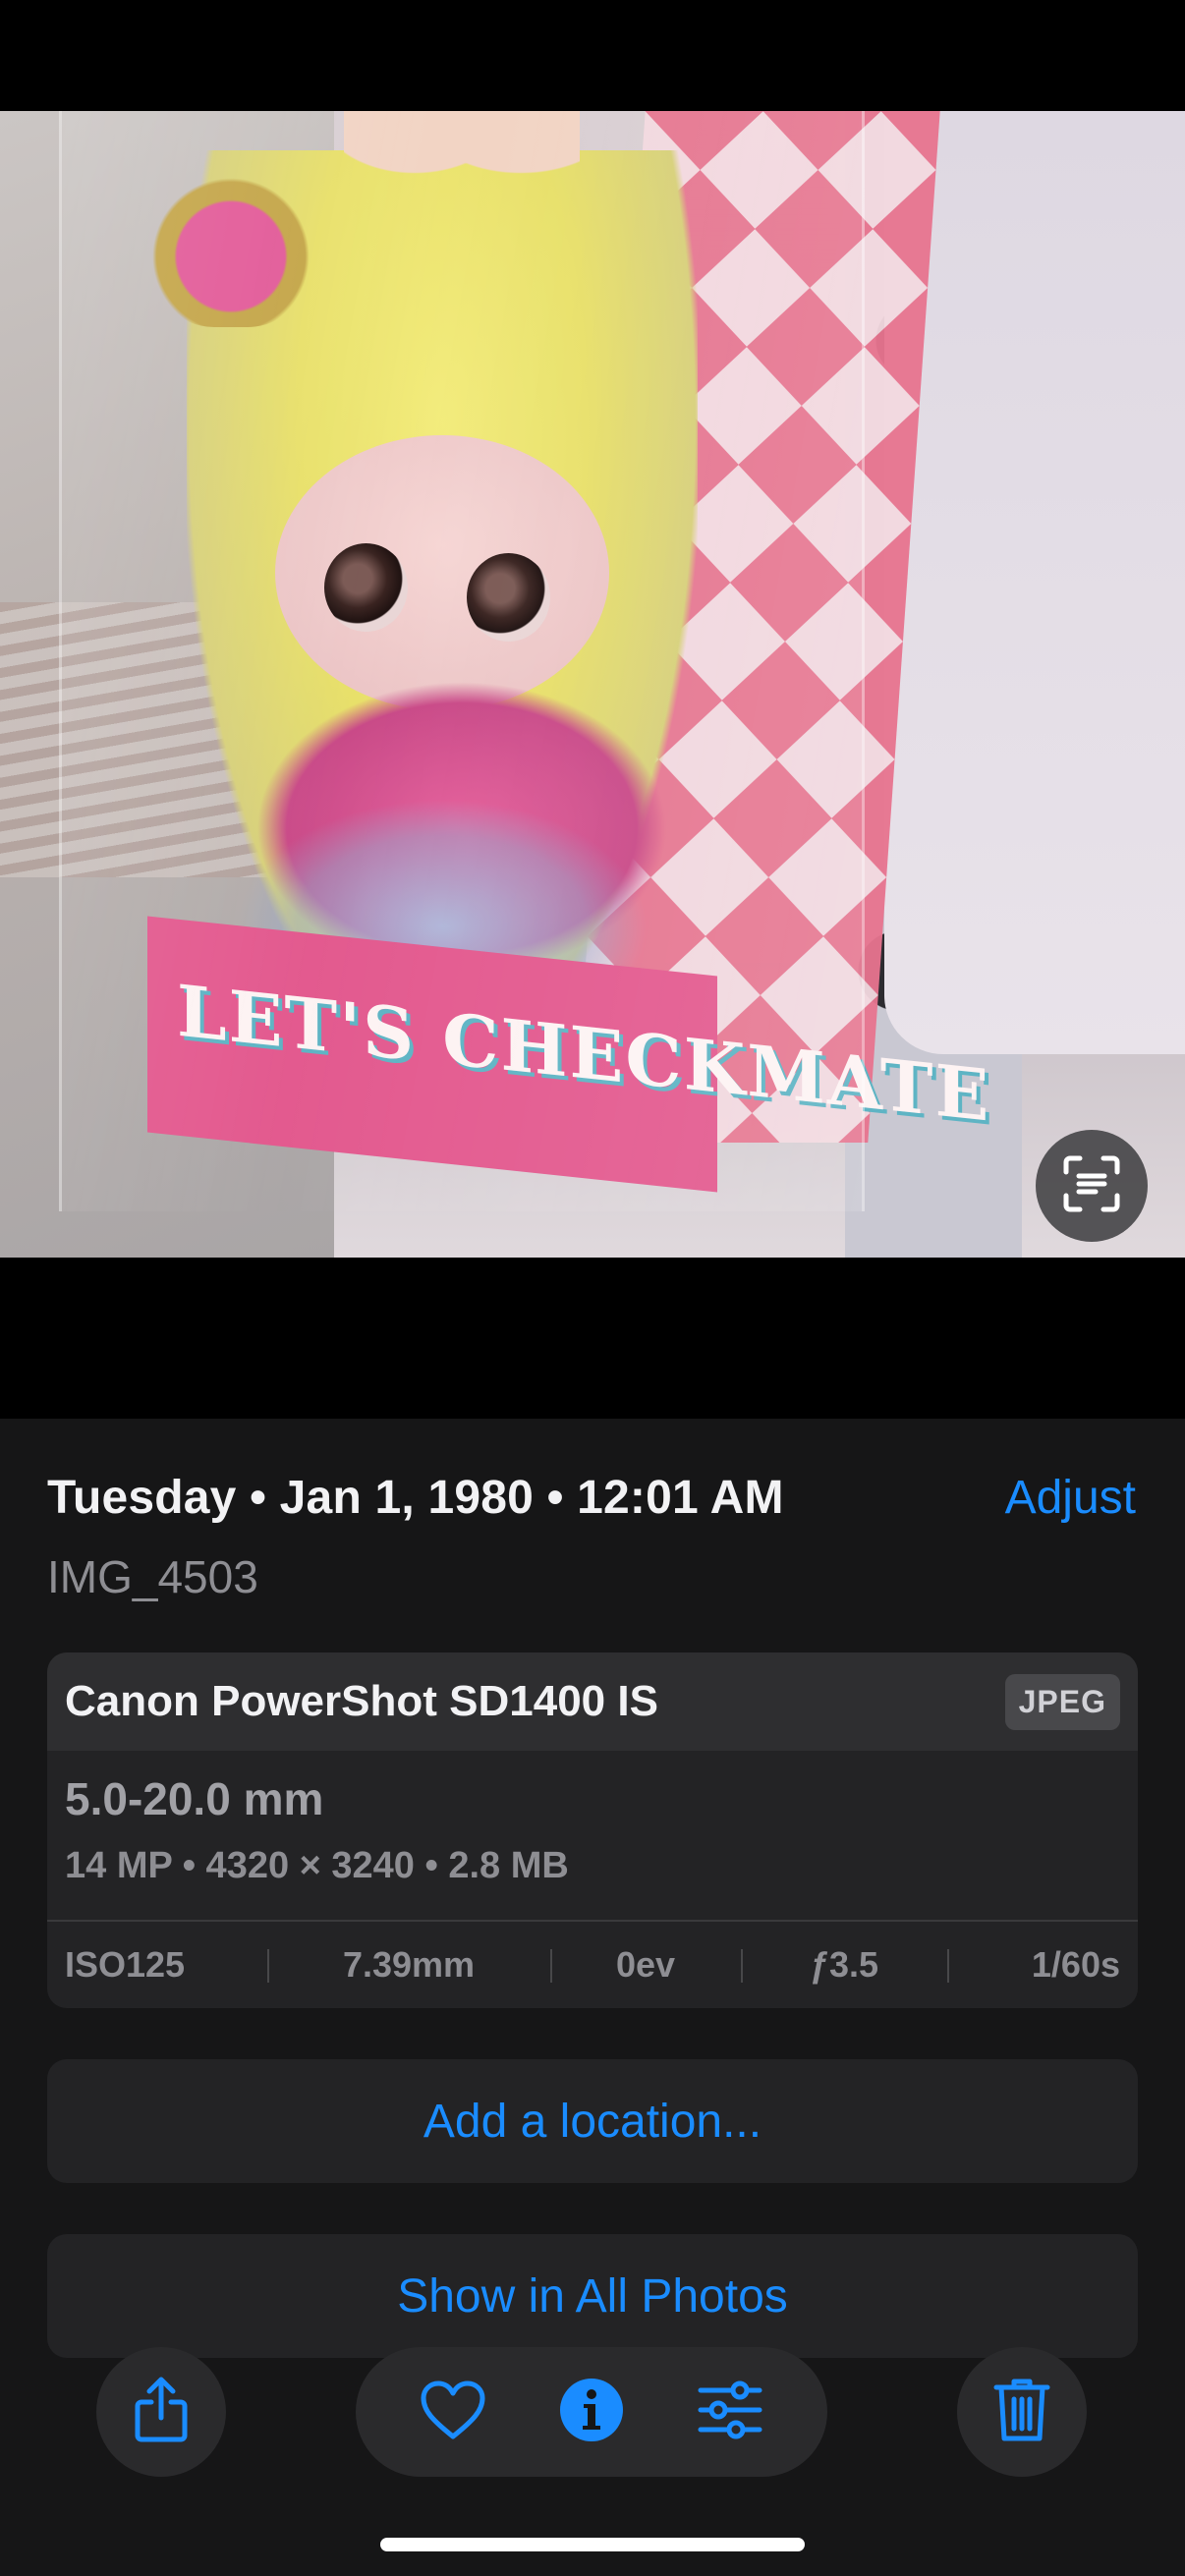 The height and width of the screenshot is (2576, 1185). Describe the element at coordinates (844, 1965) in the screenshot. I see `aperture-value: ƒ3.5` at that location.